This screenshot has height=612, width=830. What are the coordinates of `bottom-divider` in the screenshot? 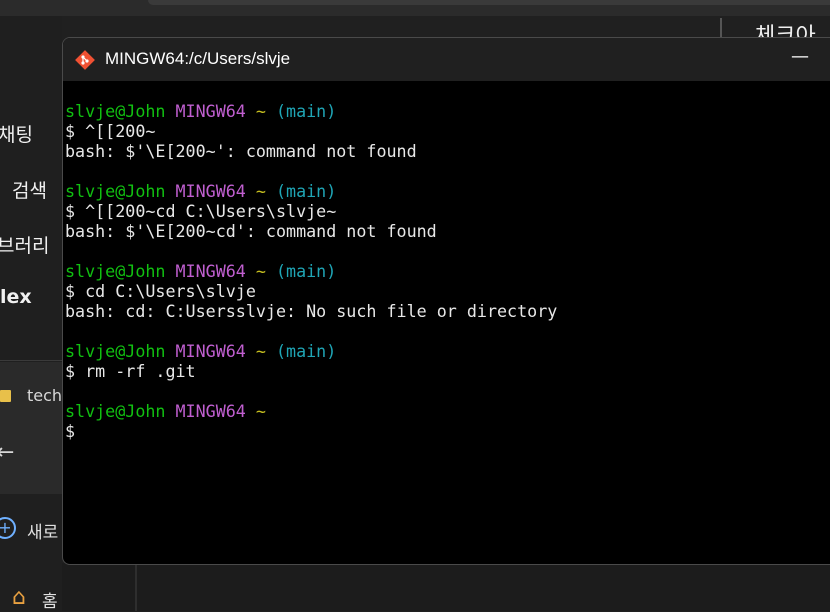 It's located at (136, 588).